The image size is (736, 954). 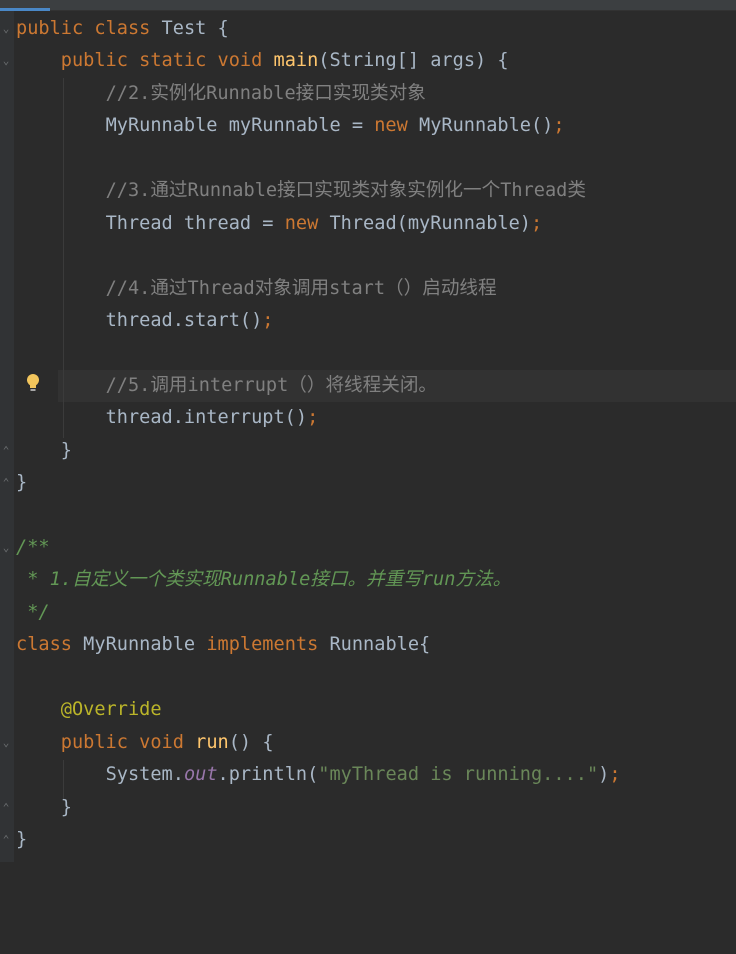 I want to click on code-text: MyRunnable myRunnable =, so click(x=240, y=126).